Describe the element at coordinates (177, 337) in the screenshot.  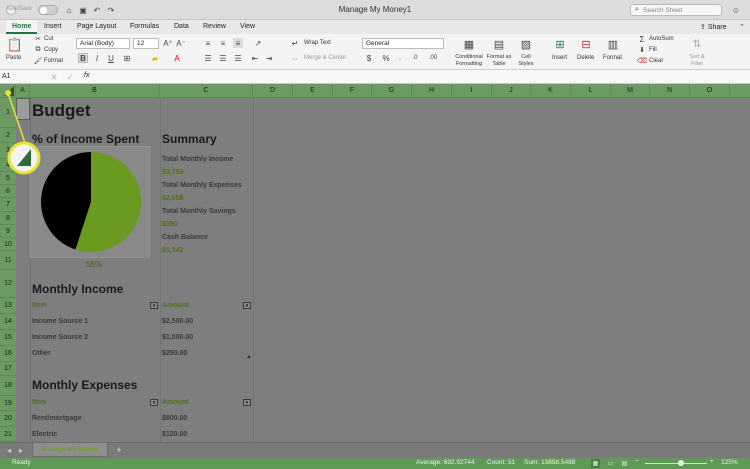
I see `income-row-amount: $1,000.00` at that location.